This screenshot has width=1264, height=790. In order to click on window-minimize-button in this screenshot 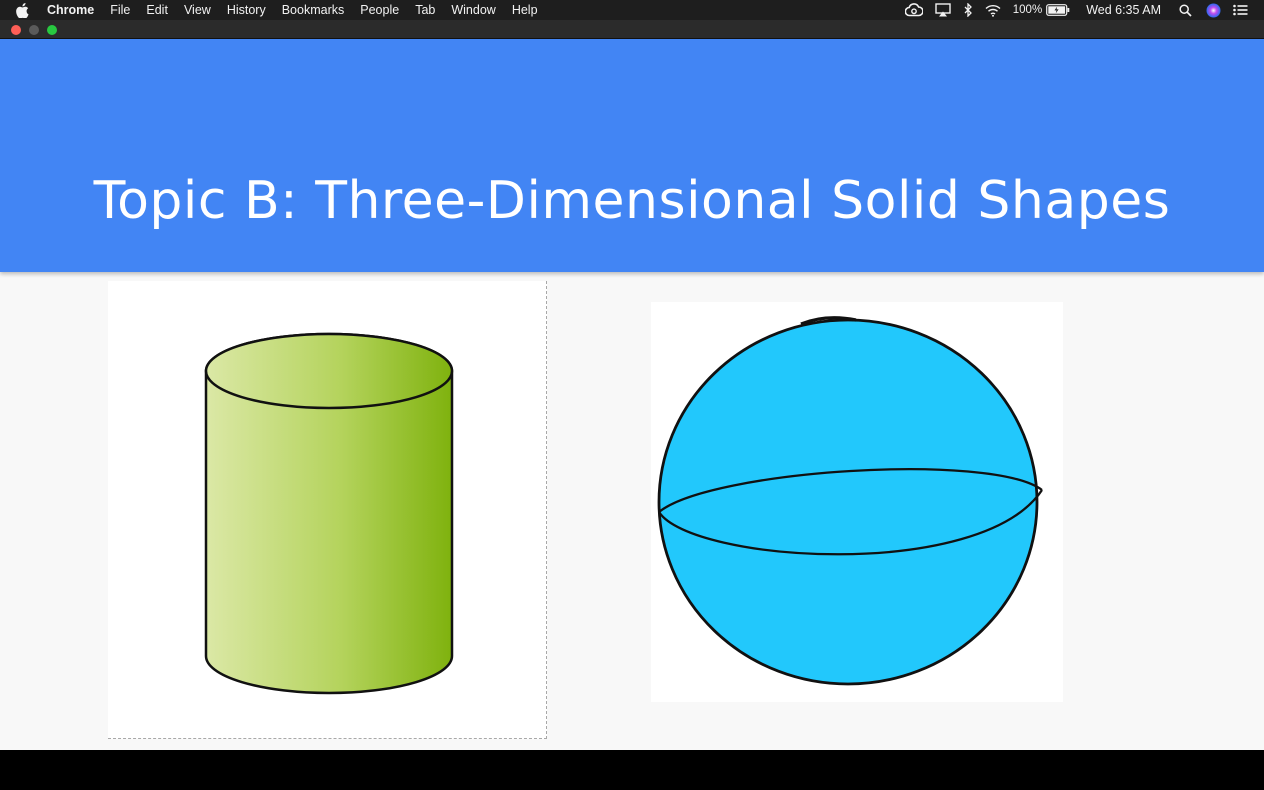, I will do `click(34, 30)`.